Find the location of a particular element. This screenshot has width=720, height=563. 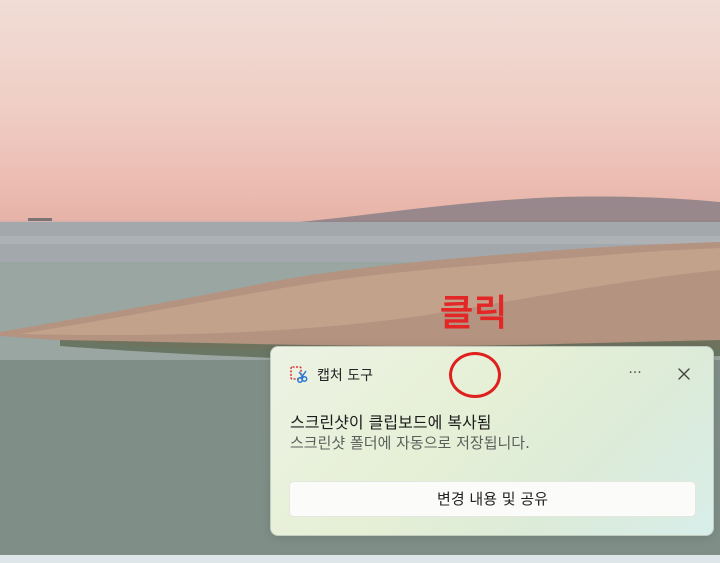

toast-header: 캡처 도구 is located at coordinates (331, 375).